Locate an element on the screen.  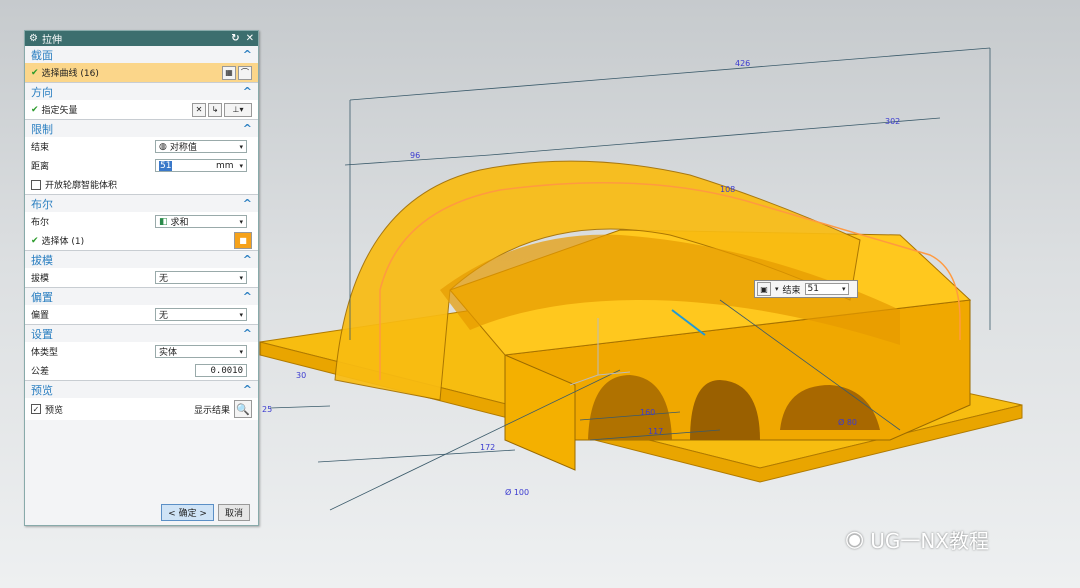
distance-value: 51 is located at coordinates (166, 165).